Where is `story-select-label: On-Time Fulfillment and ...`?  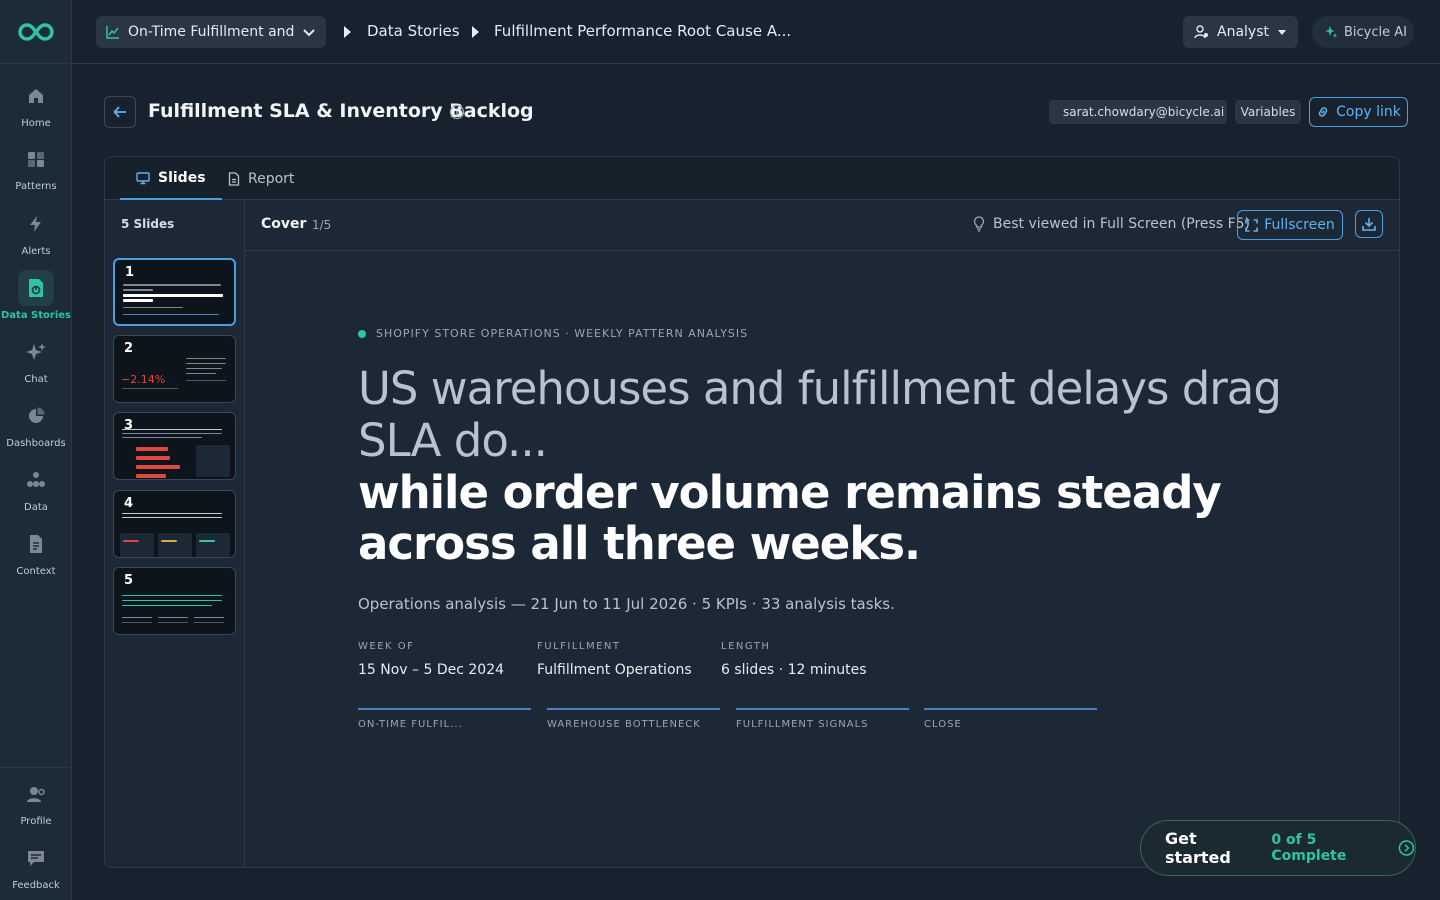 story-select-label: On-Time Fulfillment and ... is located at coordinates (211, 32).